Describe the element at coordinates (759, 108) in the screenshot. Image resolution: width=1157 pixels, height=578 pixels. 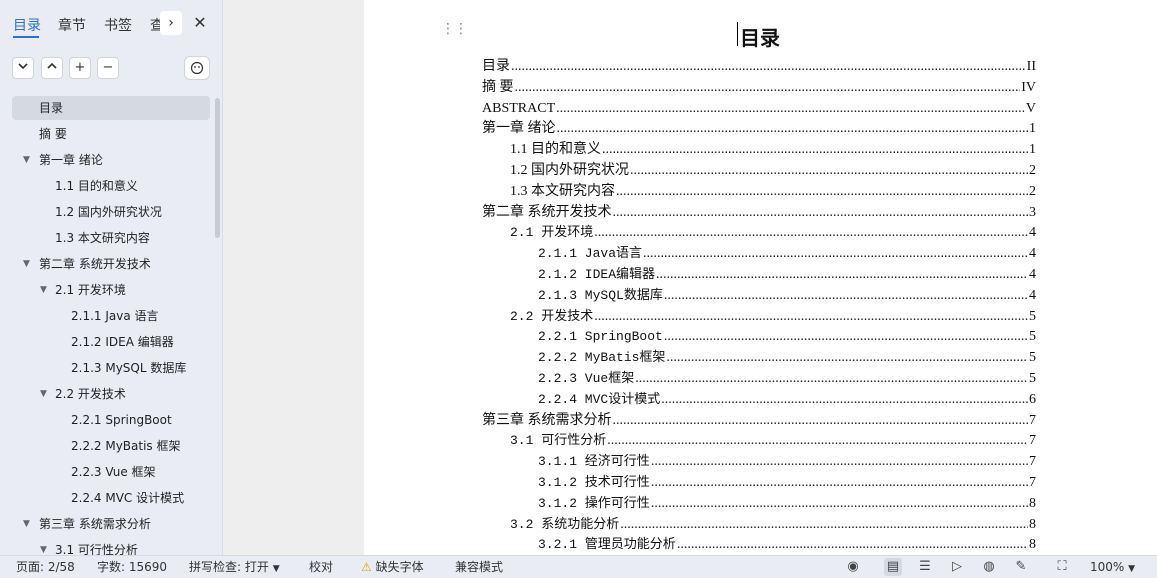
I see `toc-entry: ABSTRACT V` at that location.